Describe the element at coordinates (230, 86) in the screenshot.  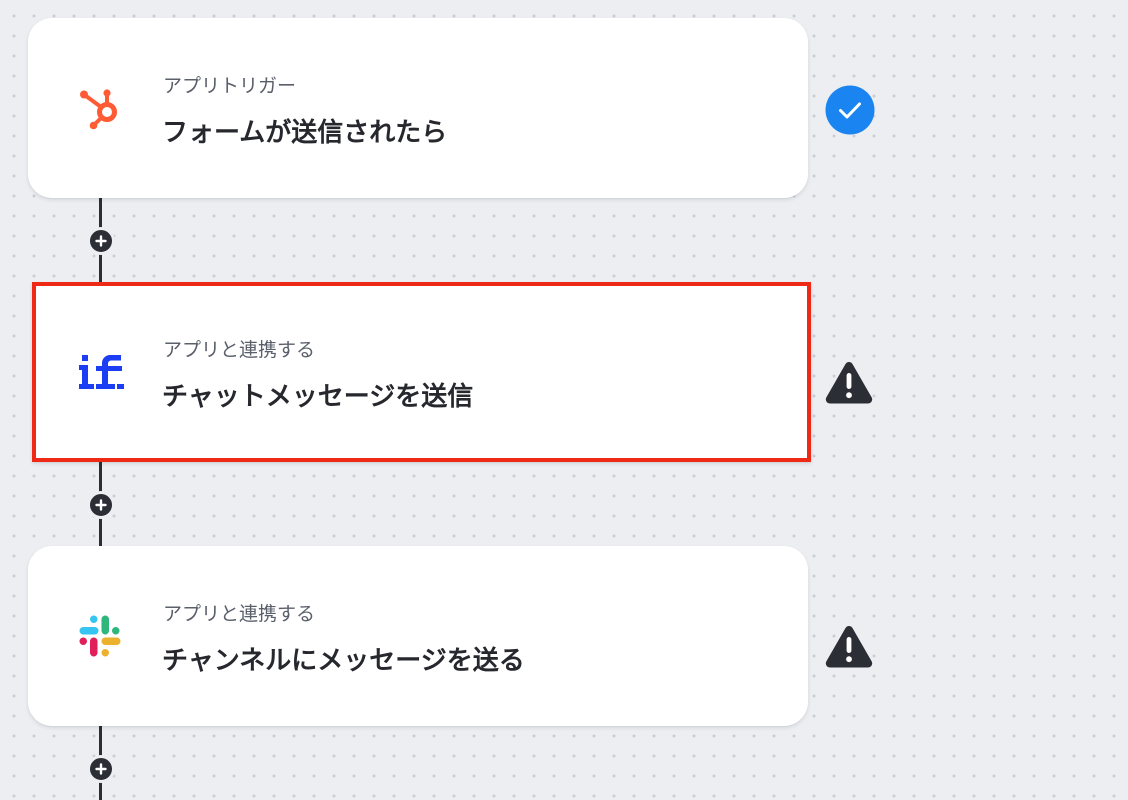
I see `step-type-label: アプリトリガー` at that location.